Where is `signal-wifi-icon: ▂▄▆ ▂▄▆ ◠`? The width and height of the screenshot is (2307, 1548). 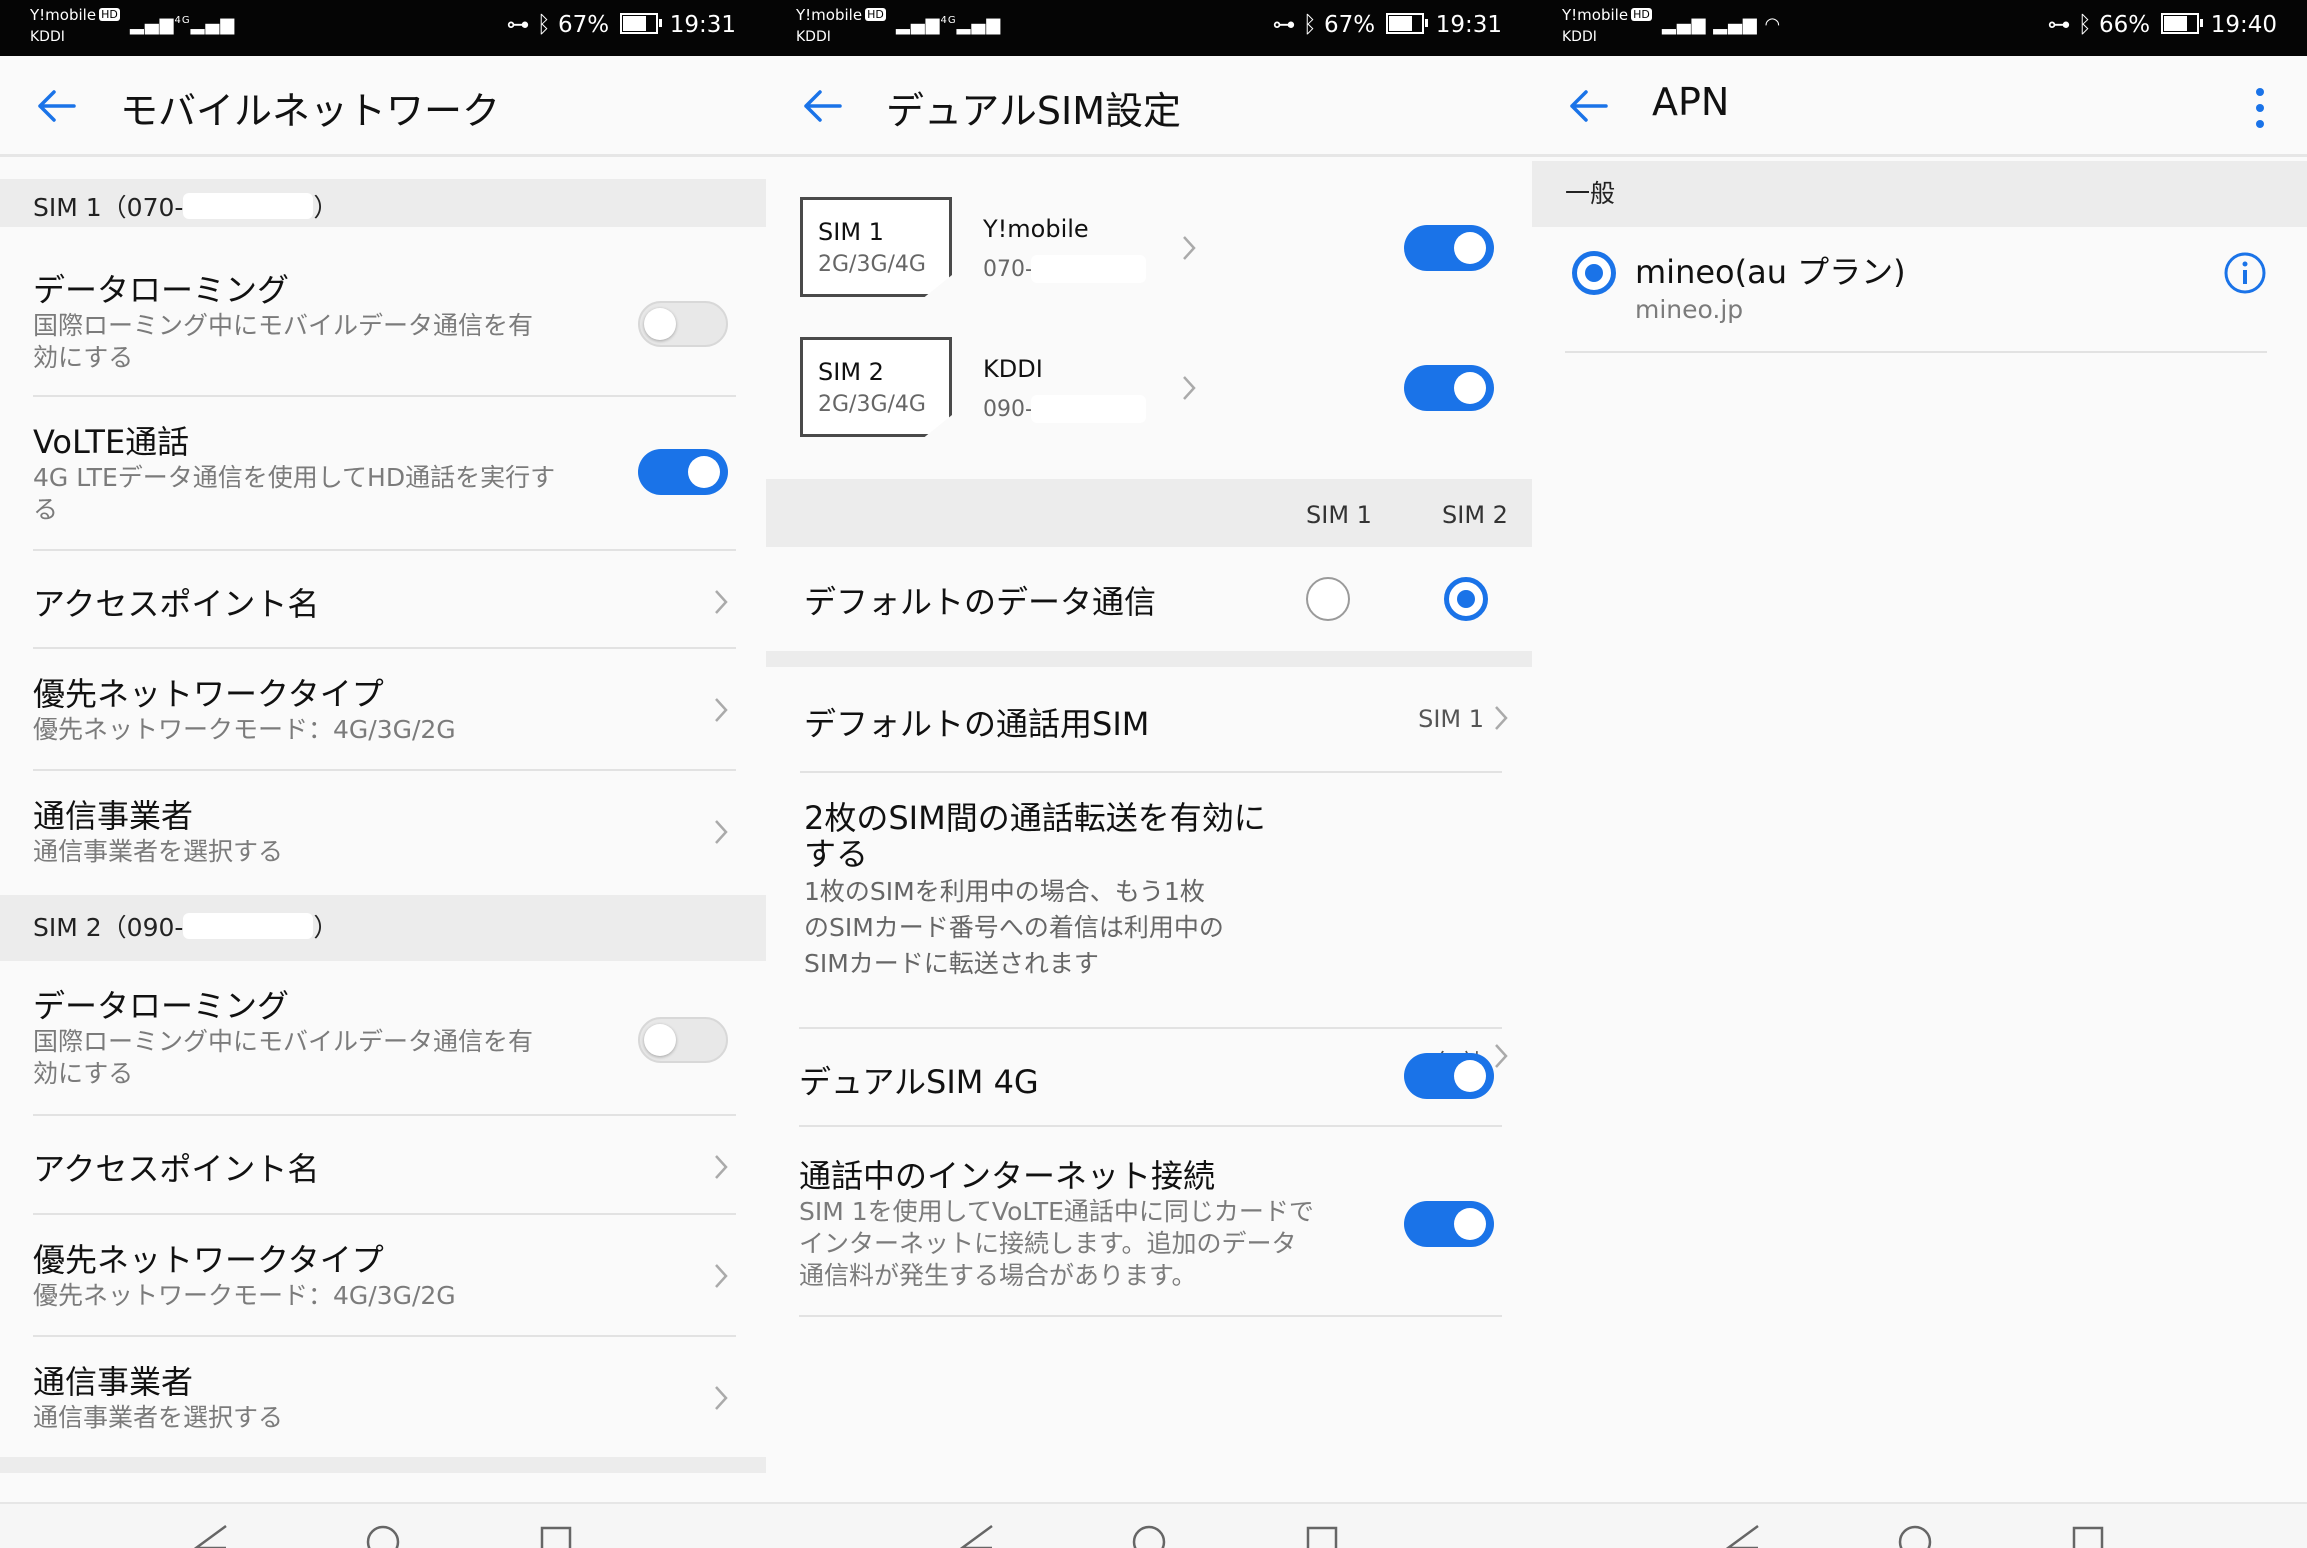 signal-wifi-icon: ▂▄▆ ▂▄▆ ◠ is located at coordinates (1722, 24).